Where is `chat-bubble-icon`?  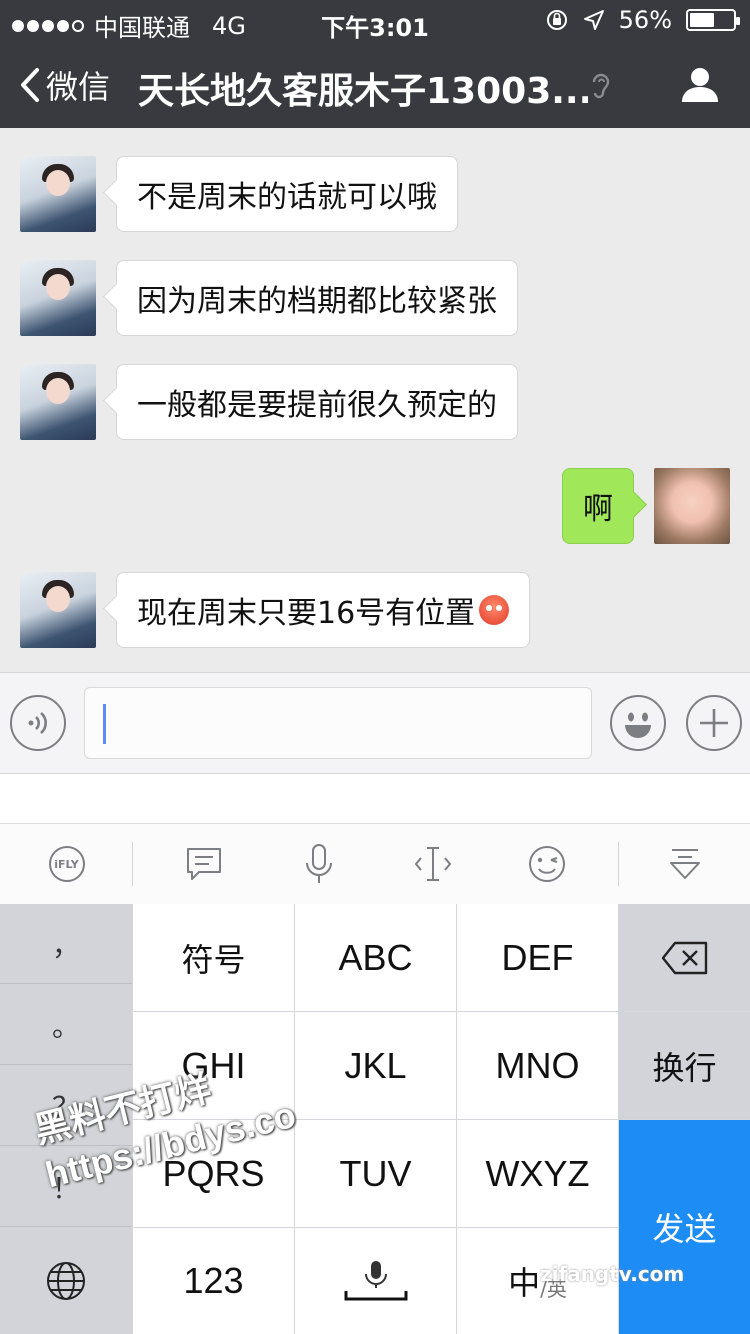
chat-bubble-icon is located at coordinates (203, 864).